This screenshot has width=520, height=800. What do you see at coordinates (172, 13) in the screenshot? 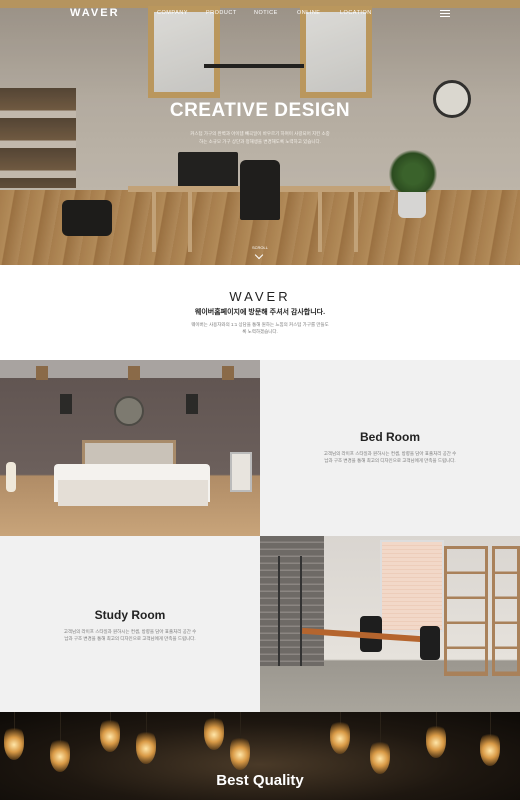
I see `nav-item-company: COMPANY` at bounding box center [172, 13].